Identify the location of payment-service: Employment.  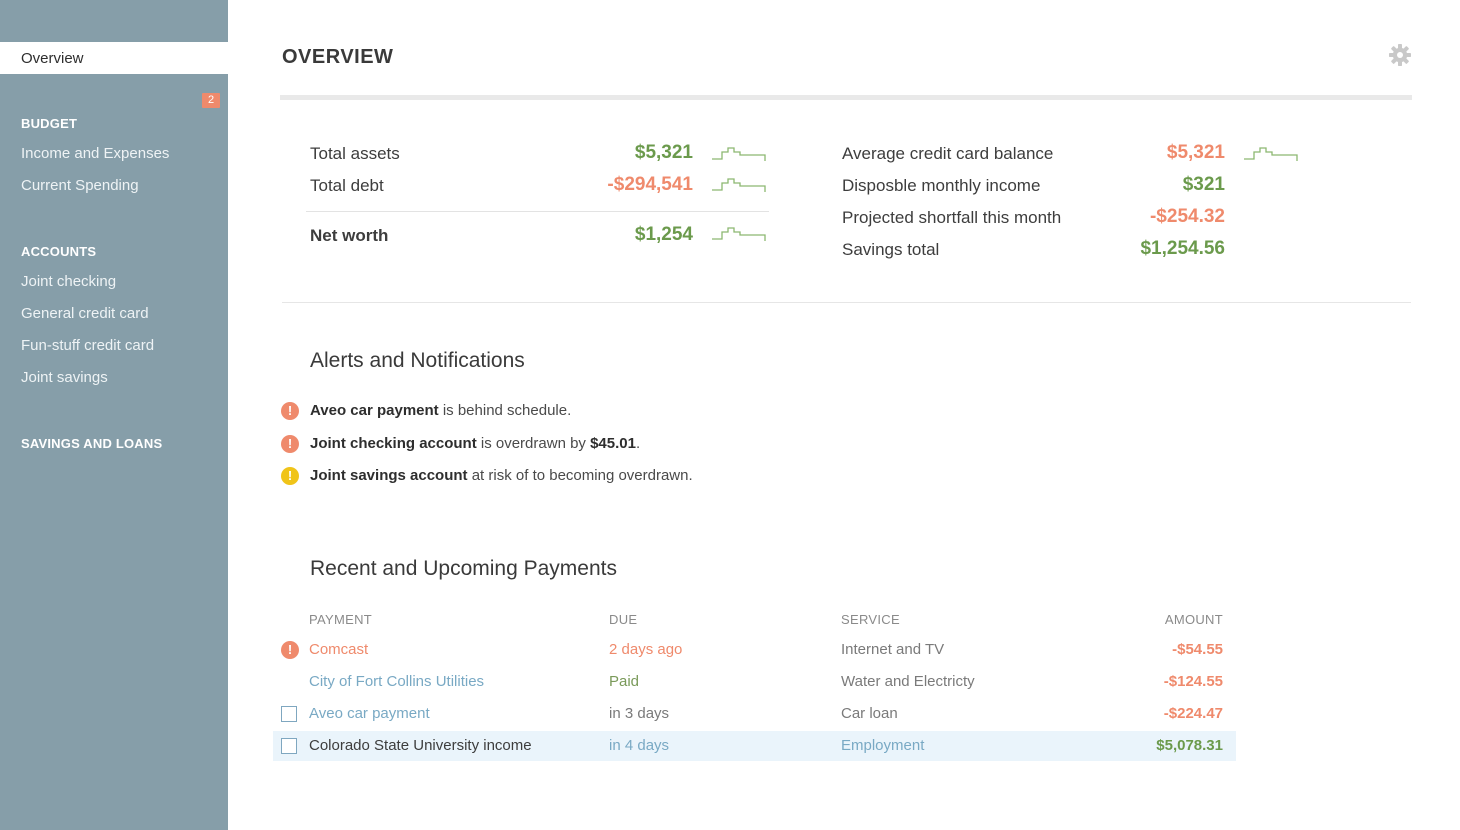
(883, 745).